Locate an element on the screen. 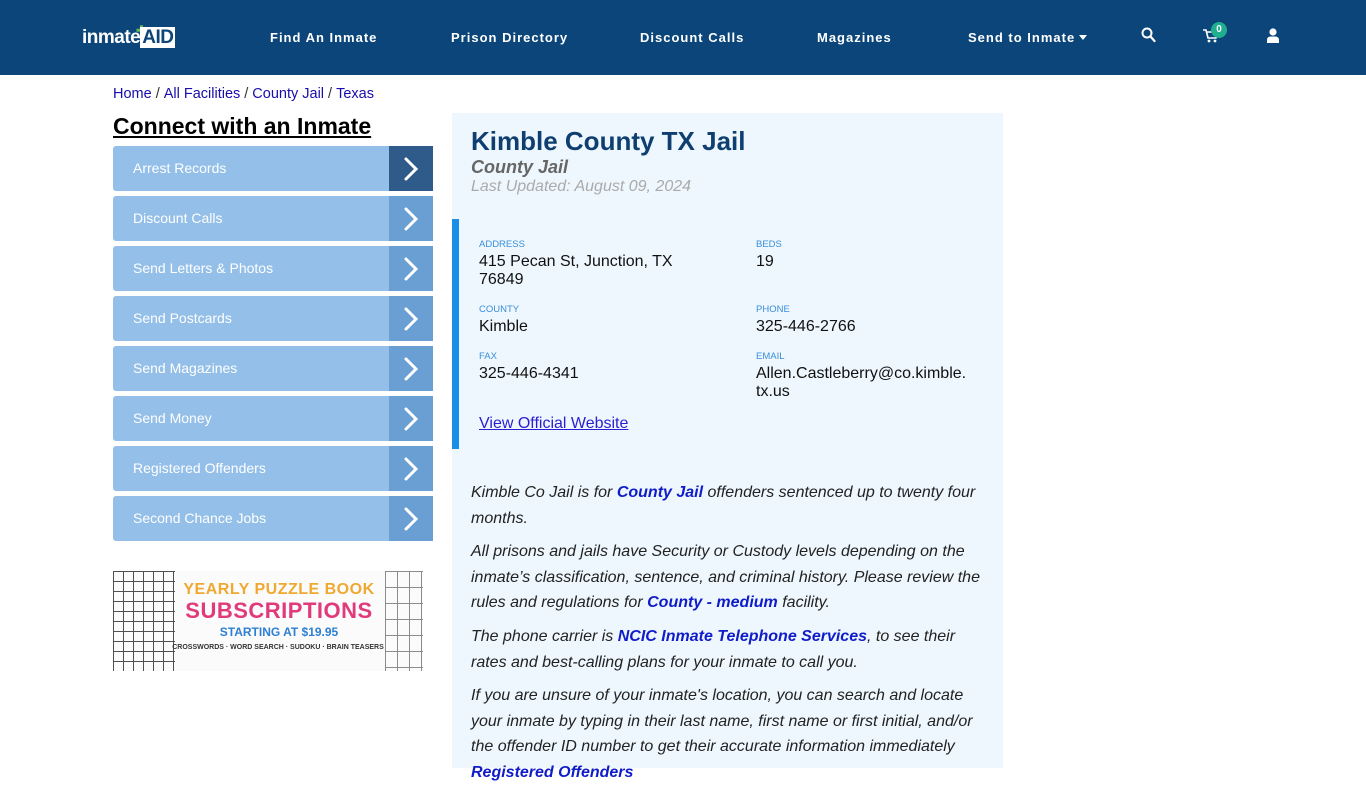 The image size is (1366, 785). paragraph-text: The phone carrier is is located at coordinates (544, 636).